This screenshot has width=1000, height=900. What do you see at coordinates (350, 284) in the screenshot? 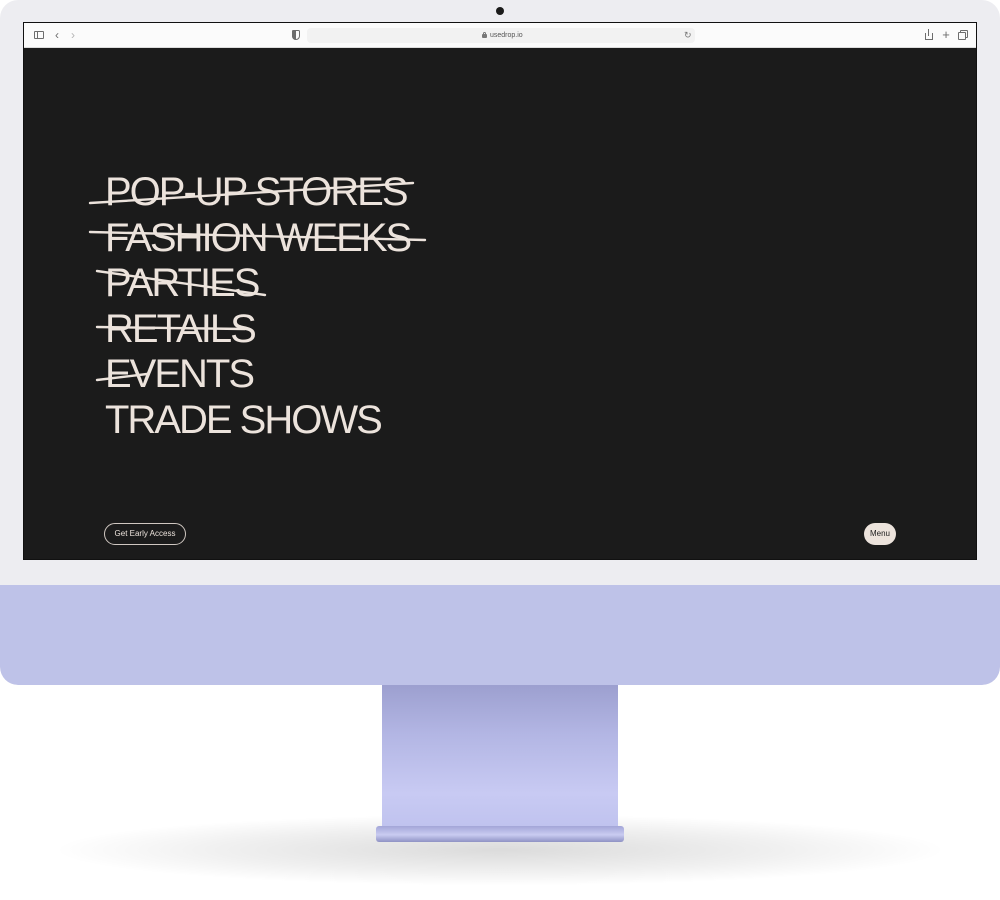
I see `hero-word: PARTIES` at bounding box center [350, 284].